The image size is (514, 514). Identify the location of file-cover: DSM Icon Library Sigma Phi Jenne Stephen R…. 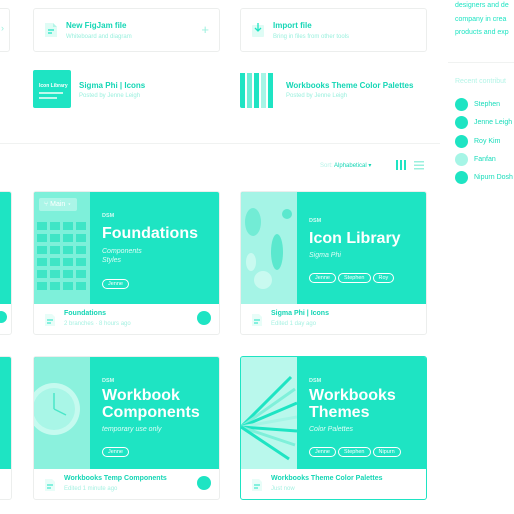
(333, 248).